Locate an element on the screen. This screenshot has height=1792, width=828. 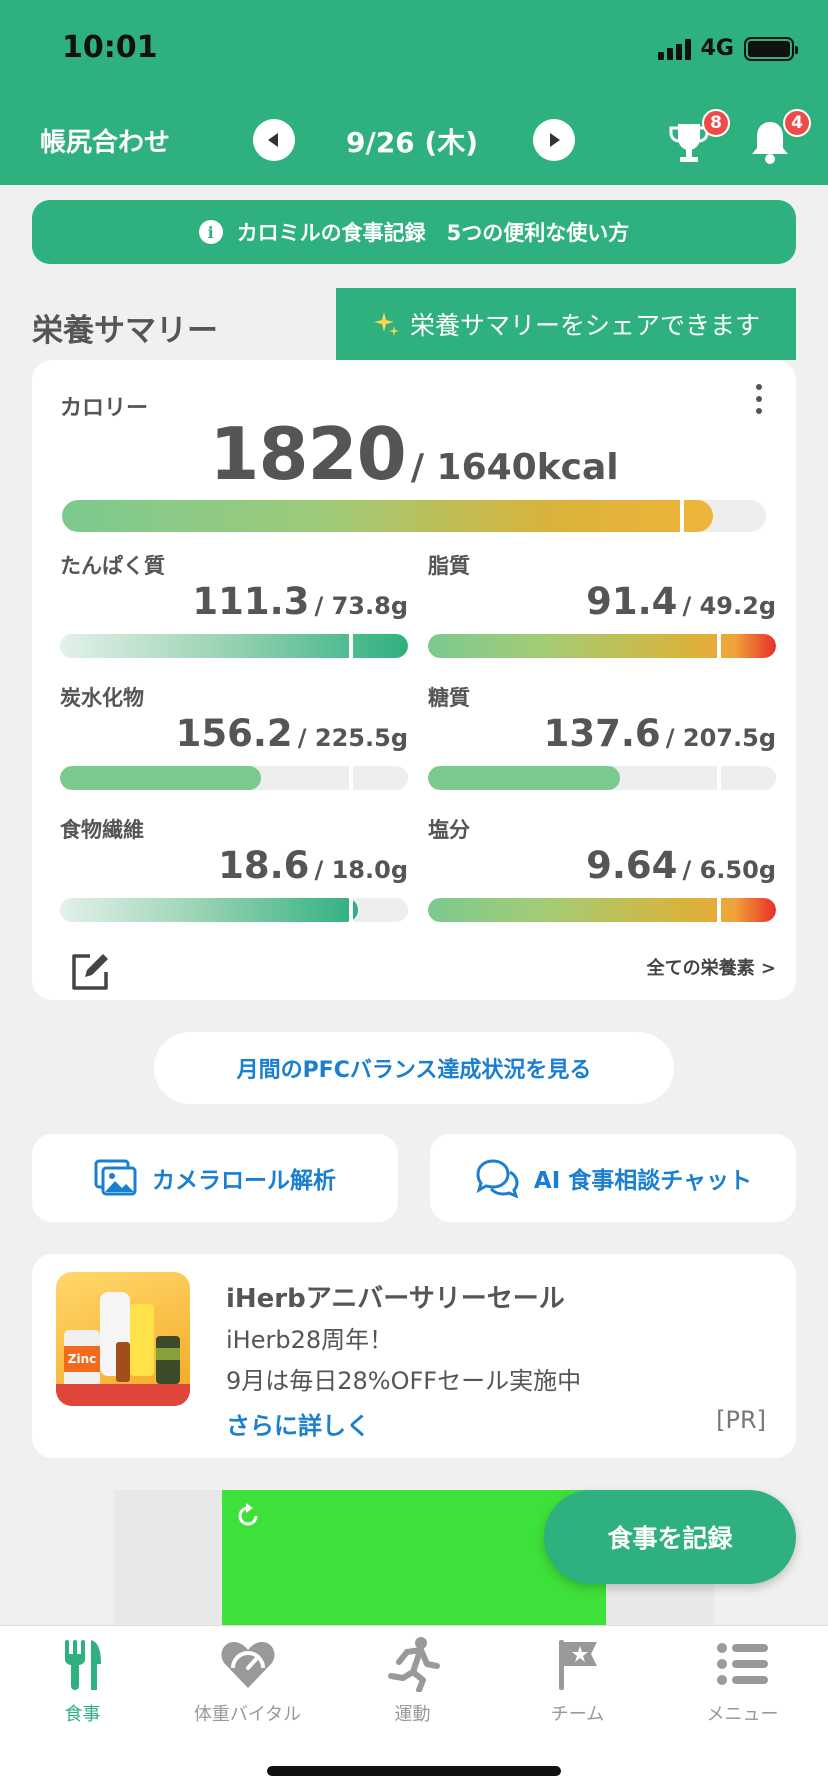
notification-badge: 4 is located at coordinates (797, 123).